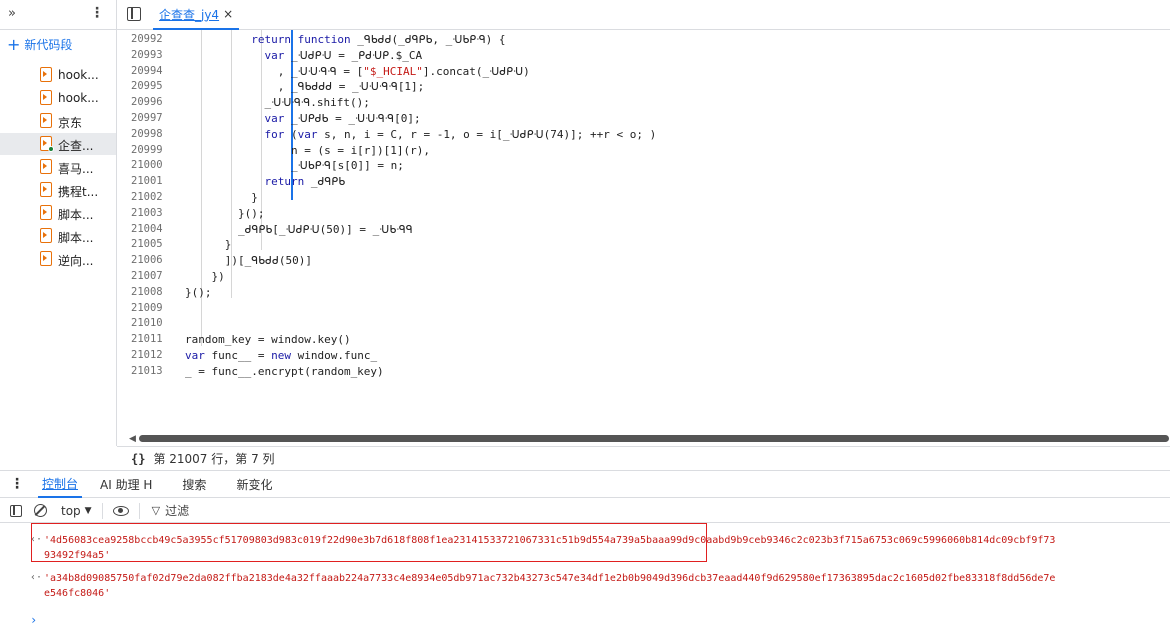  I want to click on line-number: 20996, so click(149, 102).